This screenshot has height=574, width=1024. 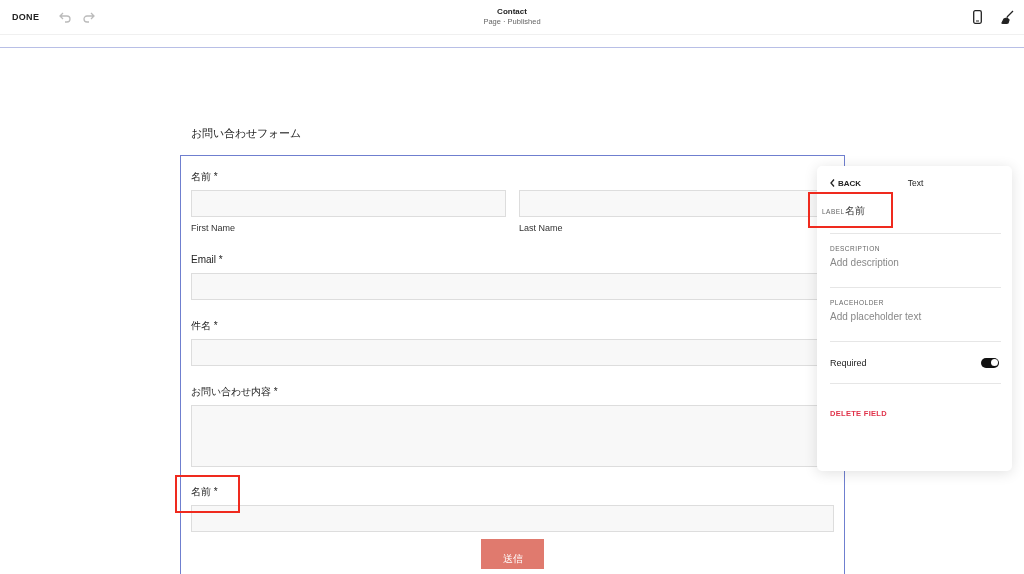 I want to click on field-placeholder: Add description, so click(x=864, y=262).